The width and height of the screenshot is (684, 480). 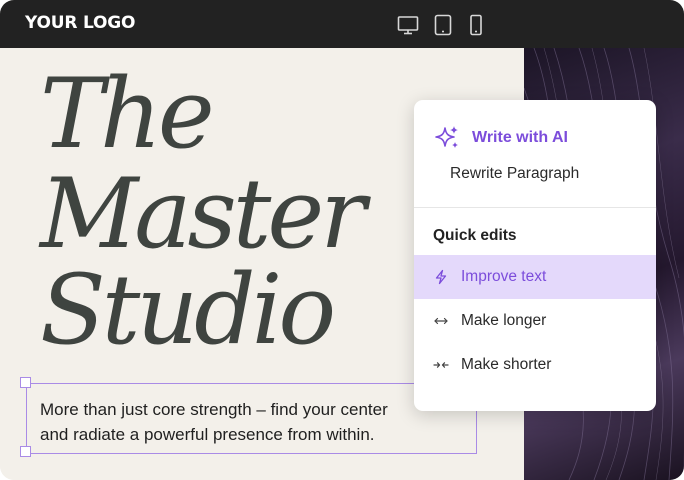 I want to click on headline-line-3: Studio, so click(x=188, y=310).